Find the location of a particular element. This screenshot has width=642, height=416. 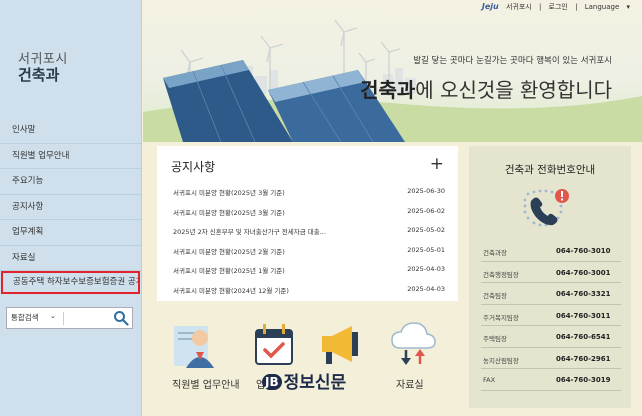

sidebar-item-work-plan: 업무계획 is located at coordinates (71, 233).